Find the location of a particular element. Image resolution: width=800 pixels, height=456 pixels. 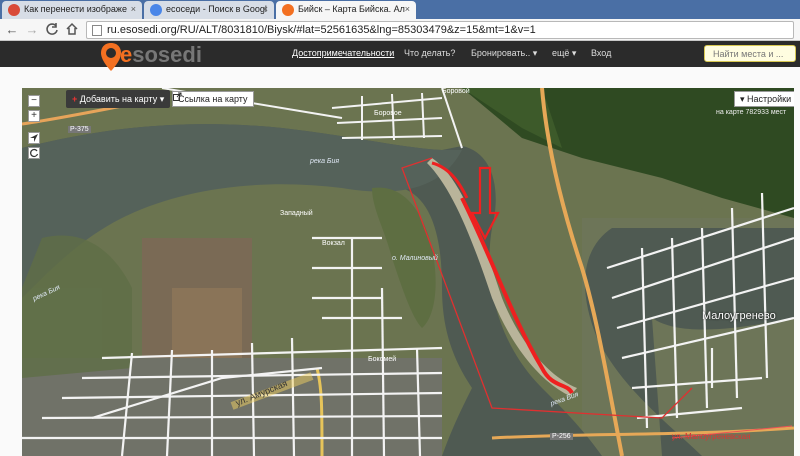

plus-icon: + is located at coordinates (75, 99).